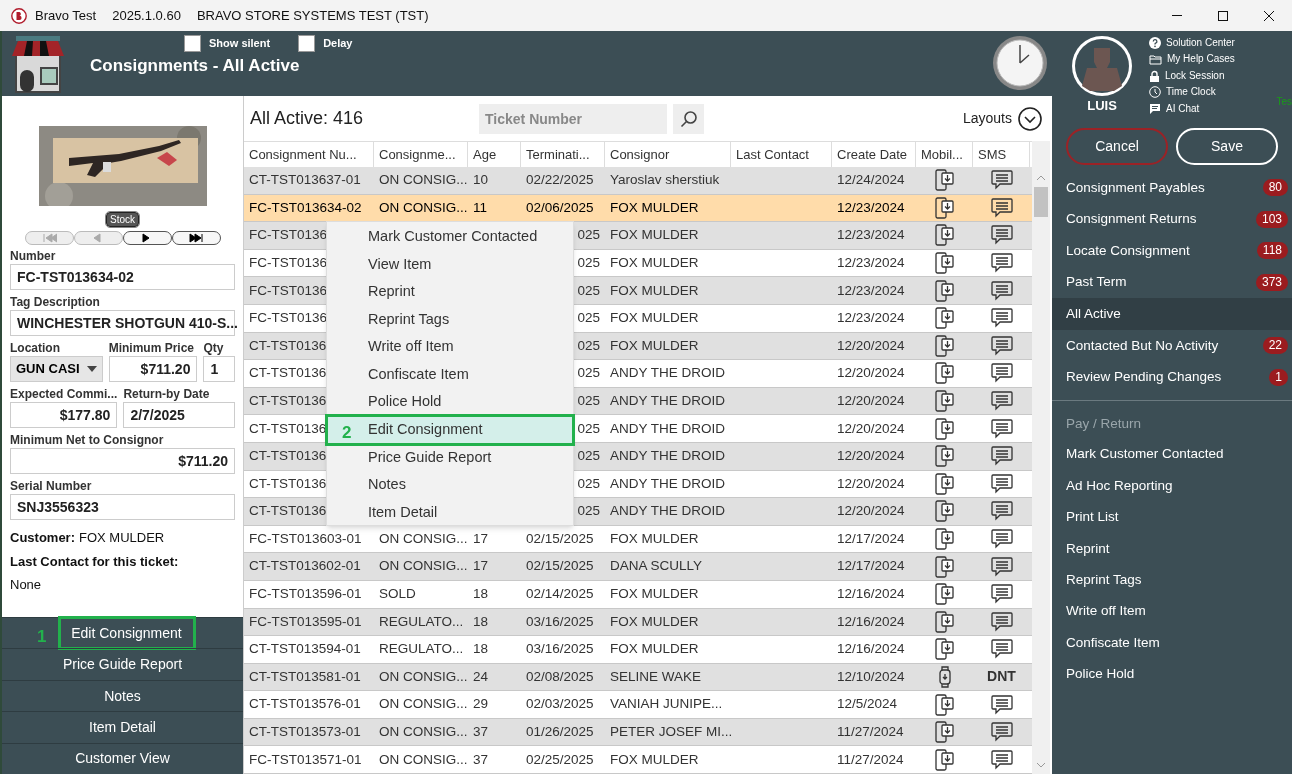 The width and height of the screenshot is (1292, 774). I want to click on save-button: Save, so click(1227, 146).